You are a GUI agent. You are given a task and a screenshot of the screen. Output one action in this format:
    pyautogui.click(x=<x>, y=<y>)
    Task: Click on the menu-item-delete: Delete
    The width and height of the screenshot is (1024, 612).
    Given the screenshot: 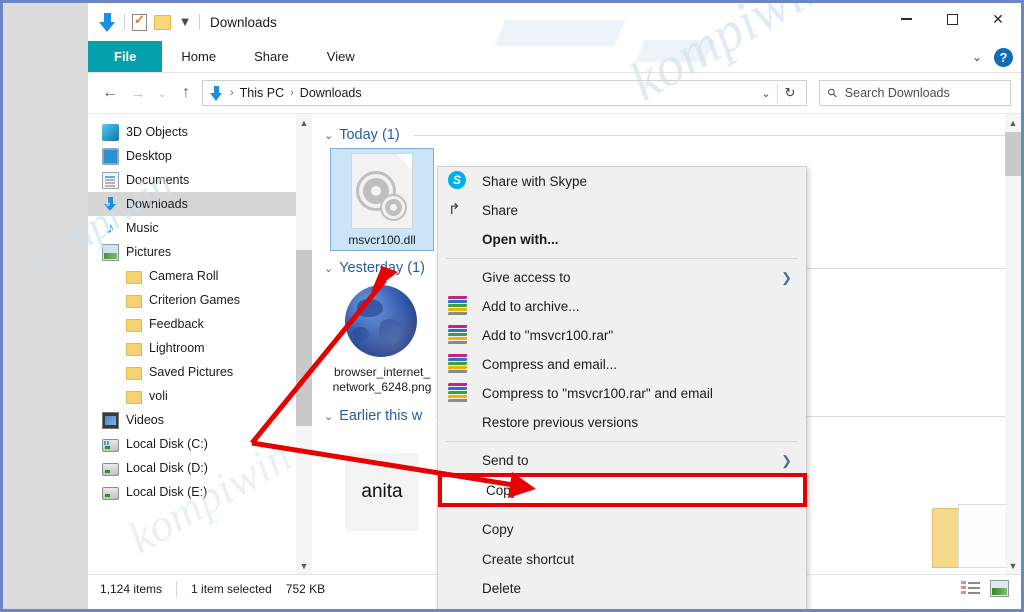 What is the action you would take?
    pyautogui.click(x=622, y=588)
    